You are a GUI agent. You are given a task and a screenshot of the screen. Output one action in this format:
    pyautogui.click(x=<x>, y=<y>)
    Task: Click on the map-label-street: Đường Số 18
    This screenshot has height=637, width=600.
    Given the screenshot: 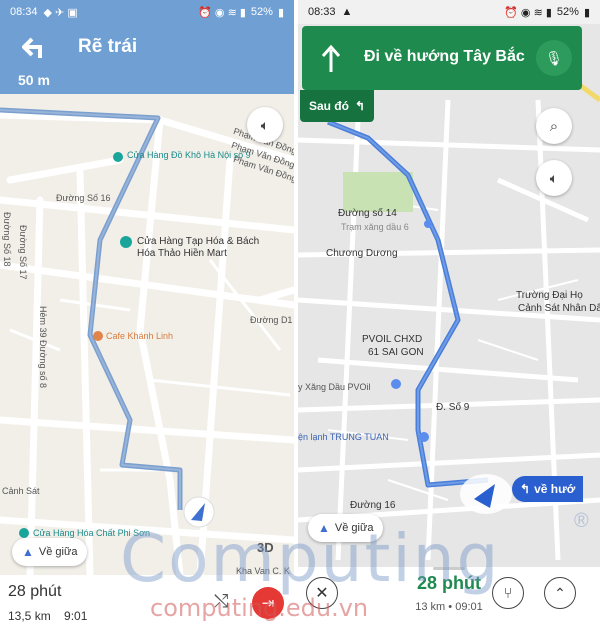 What is the action you would take?
    pyautogui.click(x=7, y=239)
    